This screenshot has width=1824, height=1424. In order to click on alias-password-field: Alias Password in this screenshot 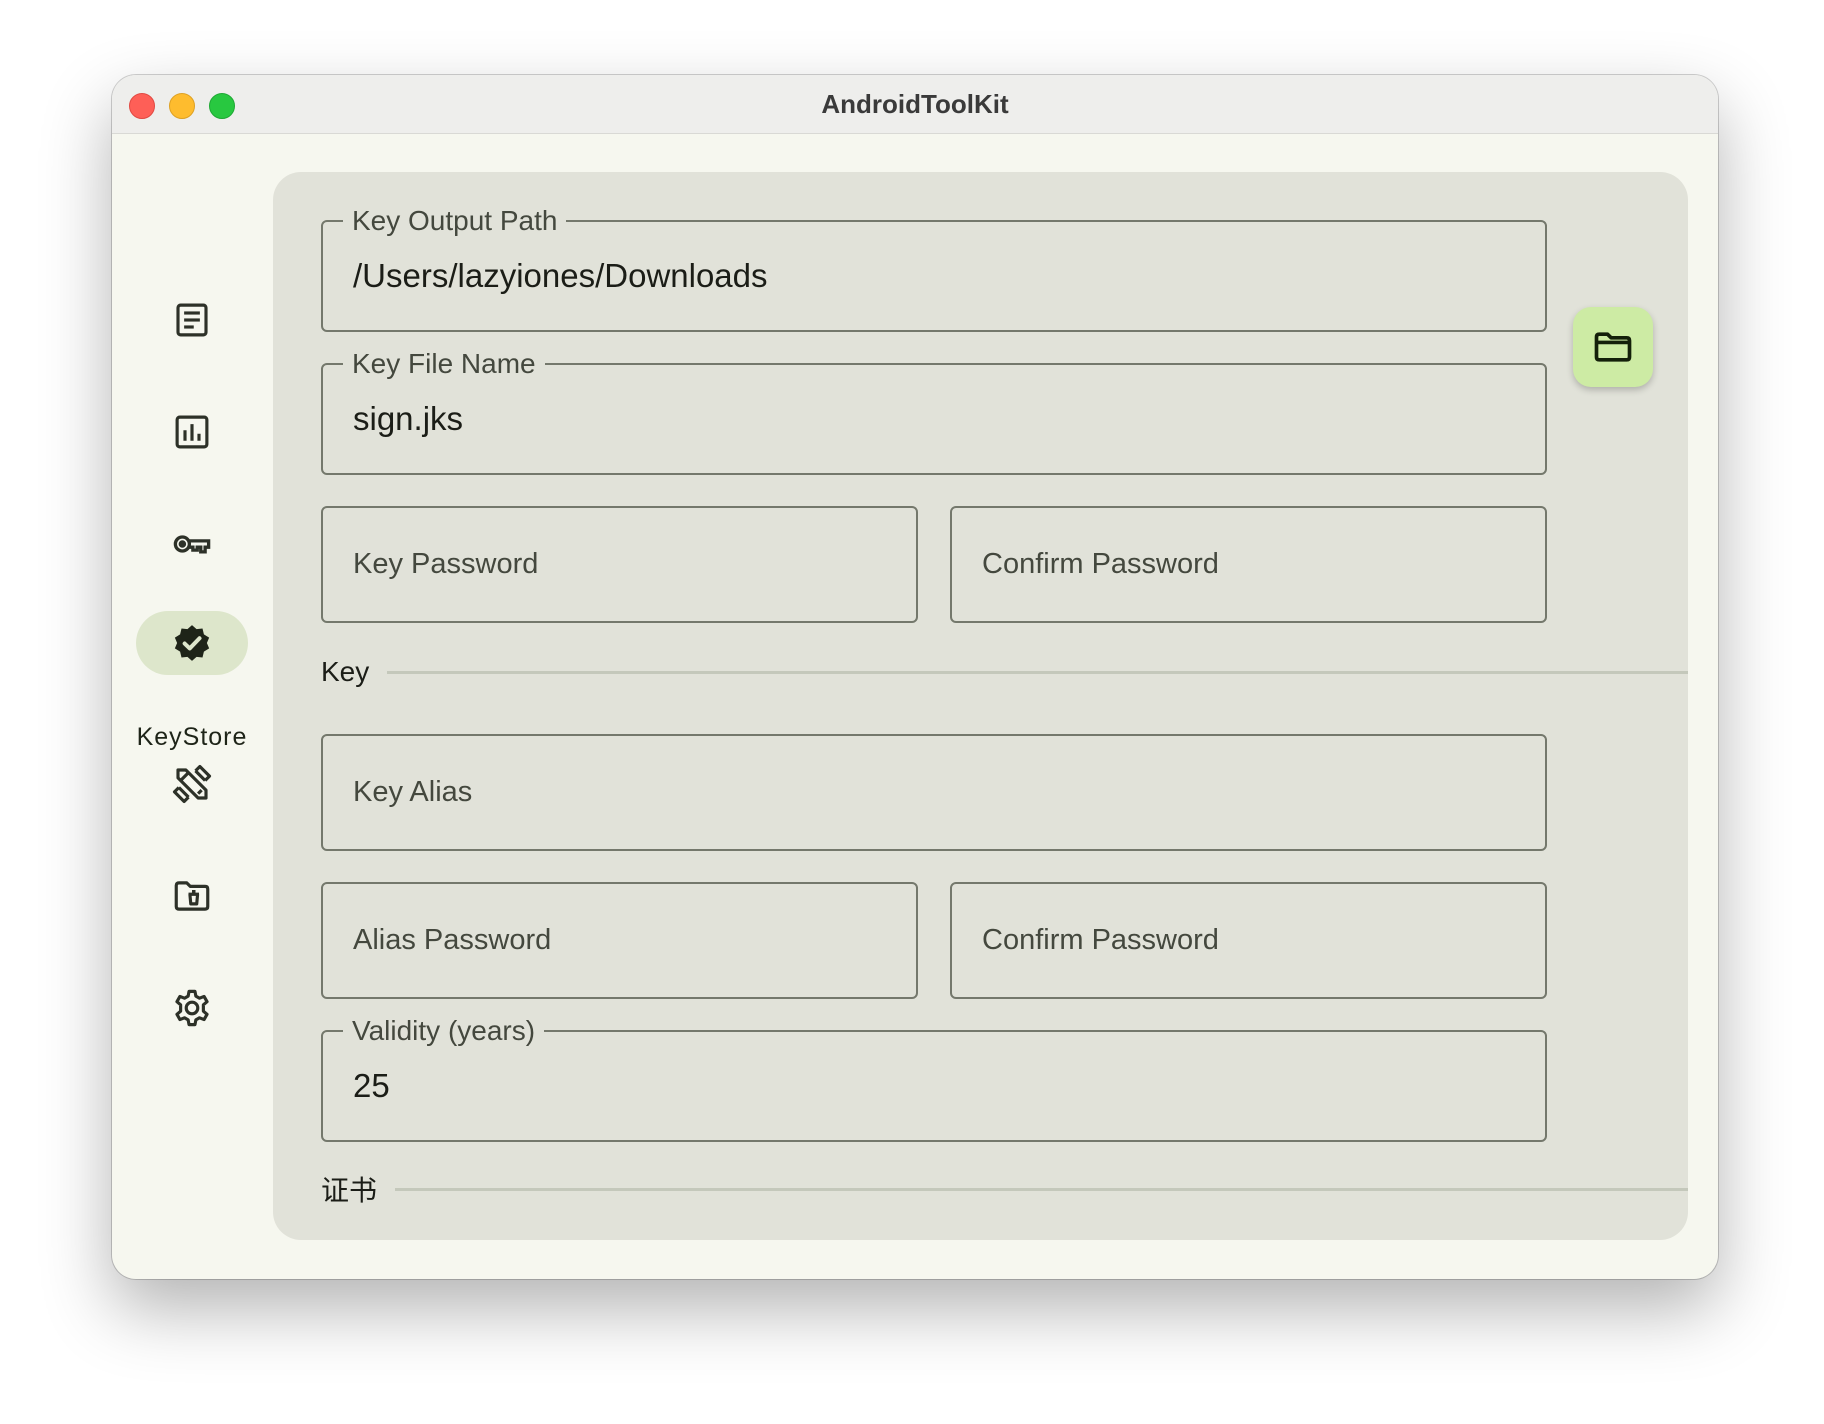, I will do `click(619, 940)`.